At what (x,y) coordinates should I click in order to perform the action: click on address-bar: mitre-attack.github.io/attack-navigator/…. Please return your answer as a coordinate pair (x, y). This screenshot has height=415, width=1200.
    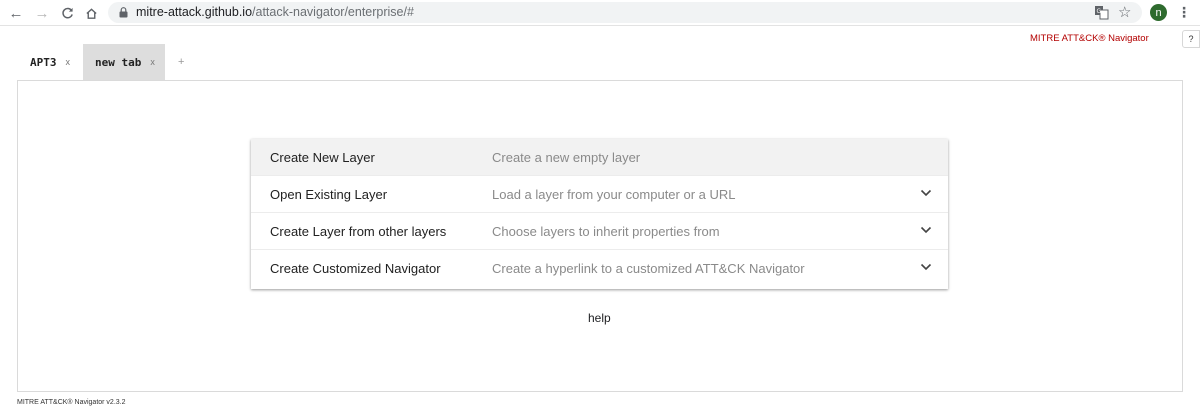
    Looking at the image, I should click on (625, 12).